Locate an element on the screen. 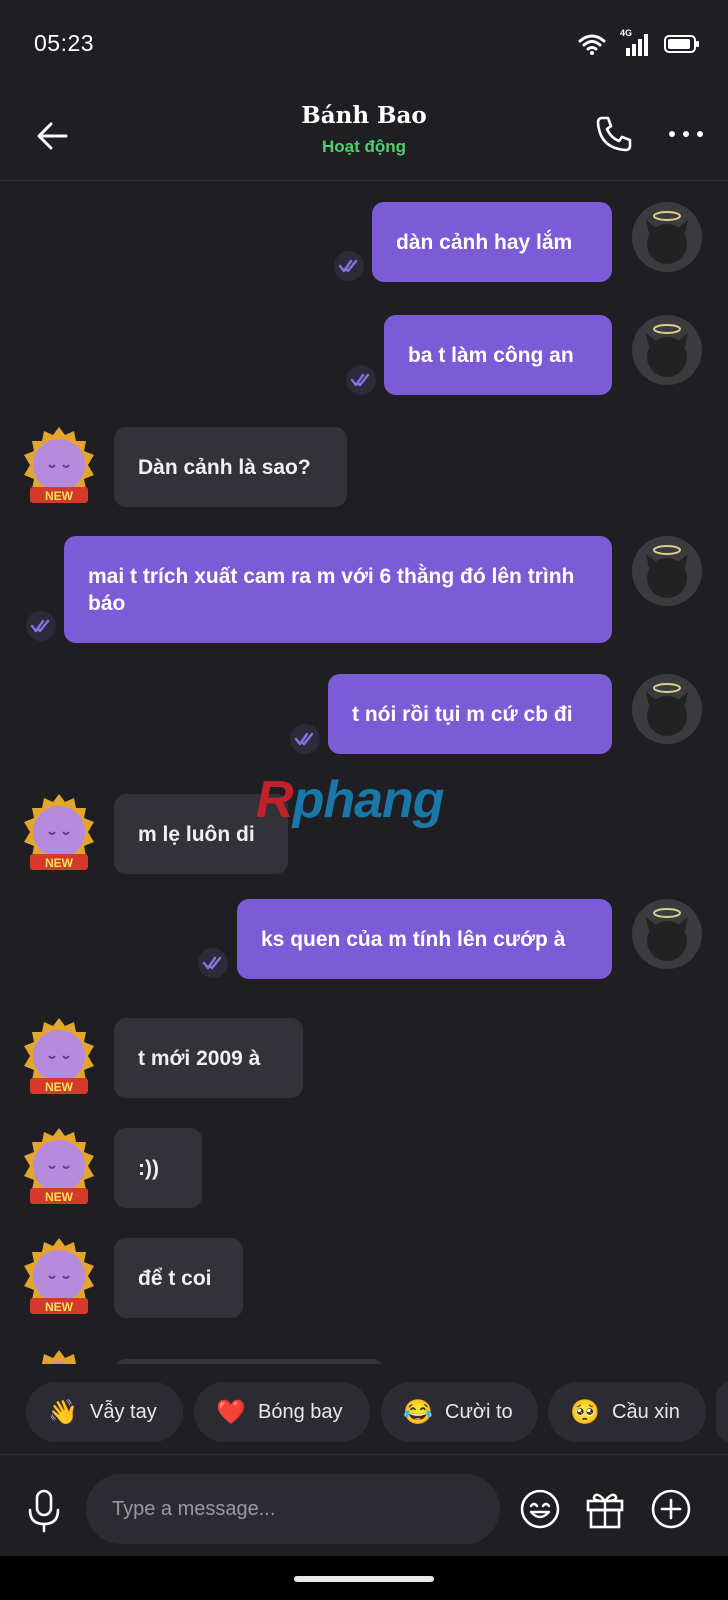  message-text: ba t làm công an is located at coordinates (491, 355).